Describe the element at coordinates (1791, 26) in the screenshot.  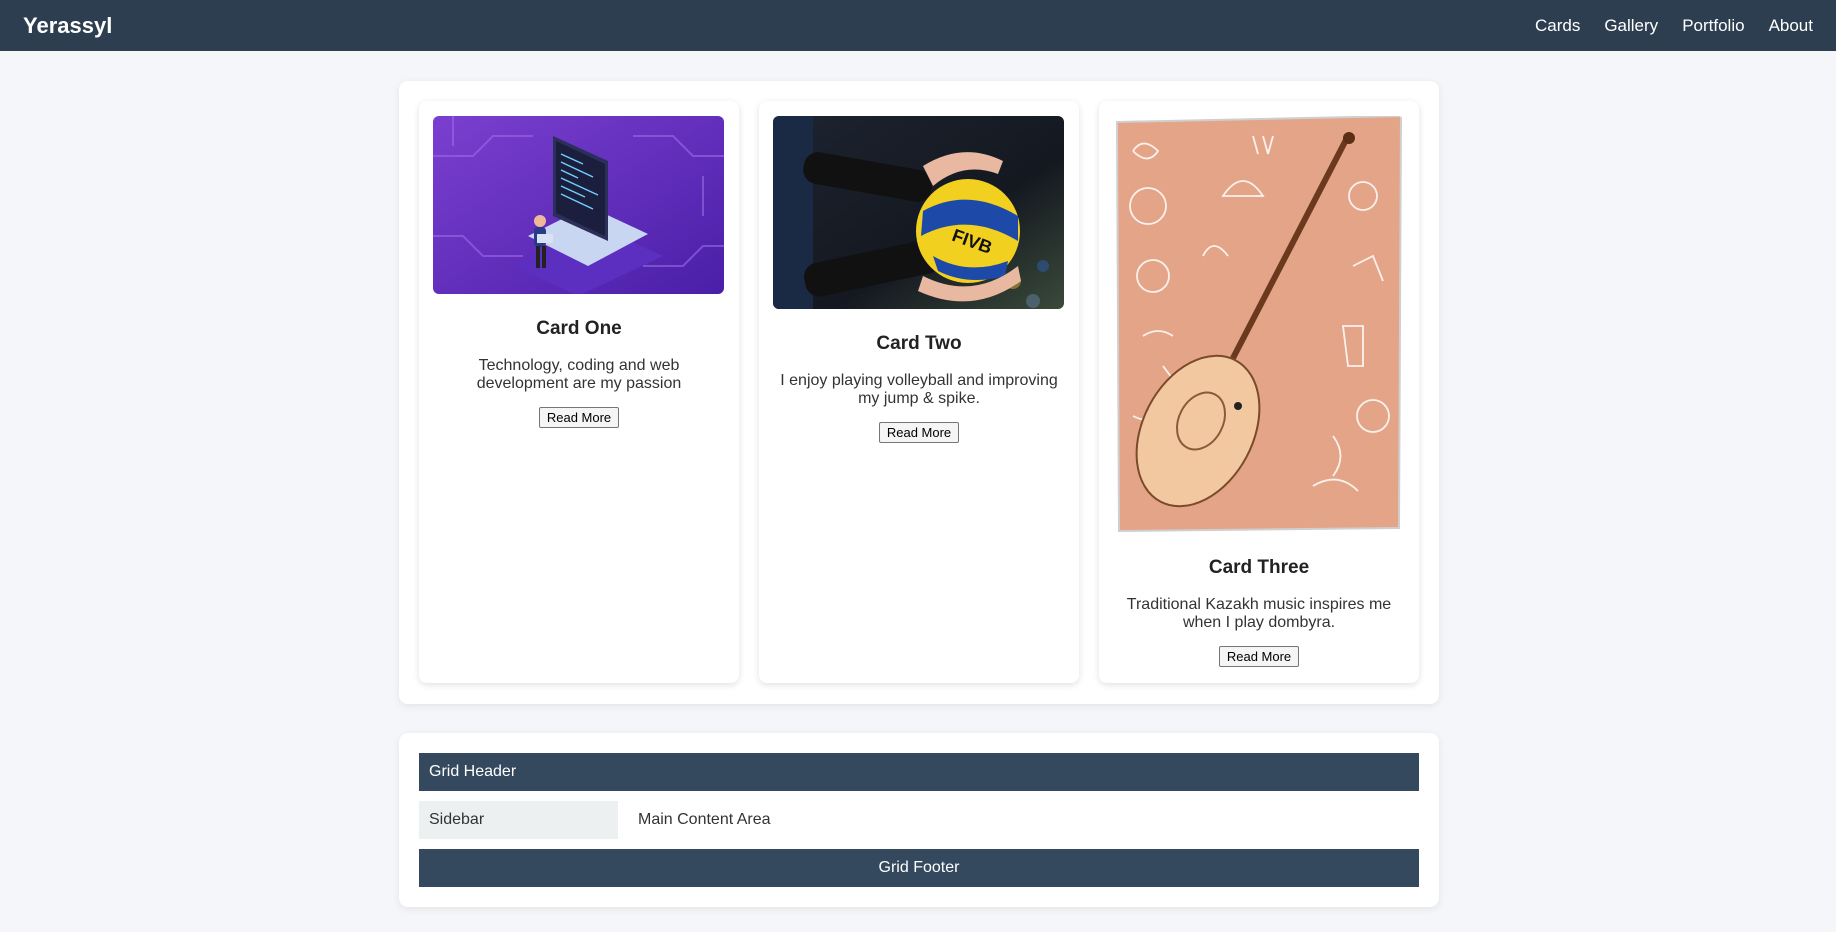
I see `nav-link-about: About` at that location.